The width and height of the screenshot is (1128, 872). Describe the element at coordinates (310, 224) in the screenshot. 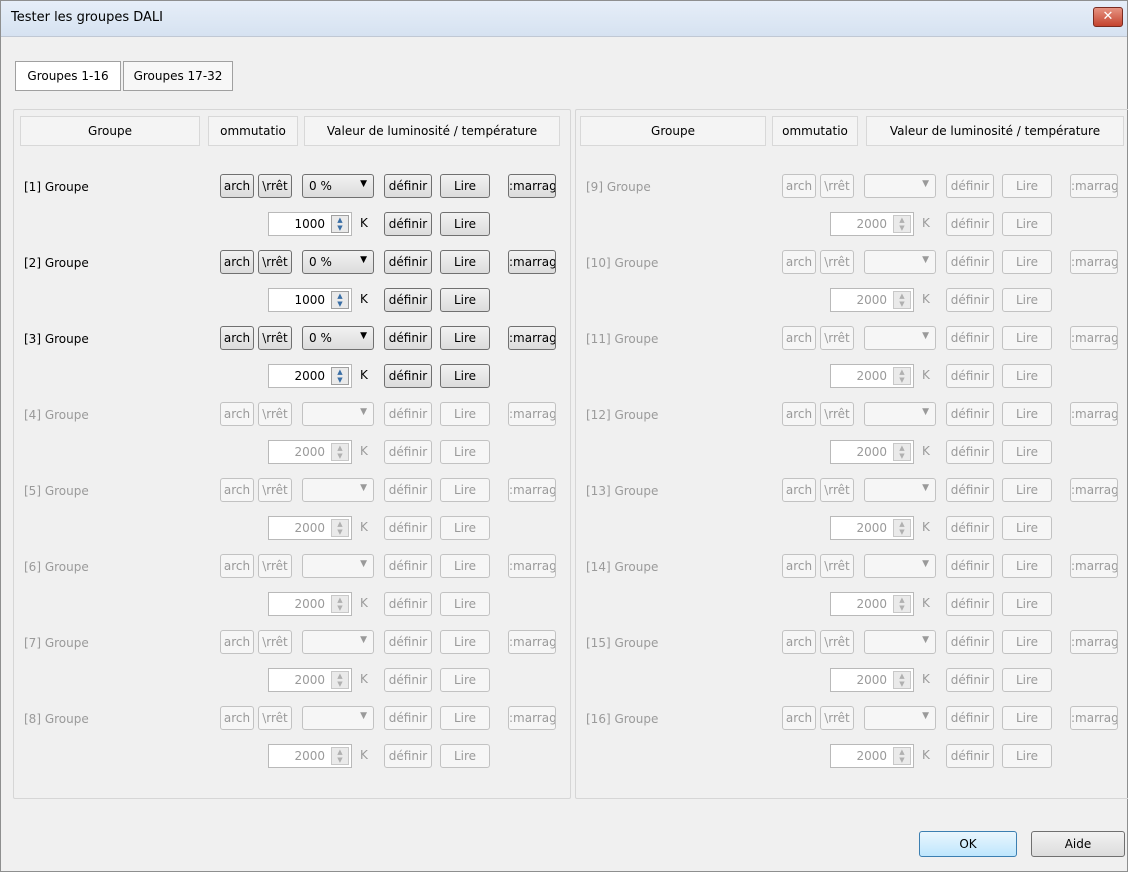

I see `temperature-input: 1000 ▲ ▼` at that location.